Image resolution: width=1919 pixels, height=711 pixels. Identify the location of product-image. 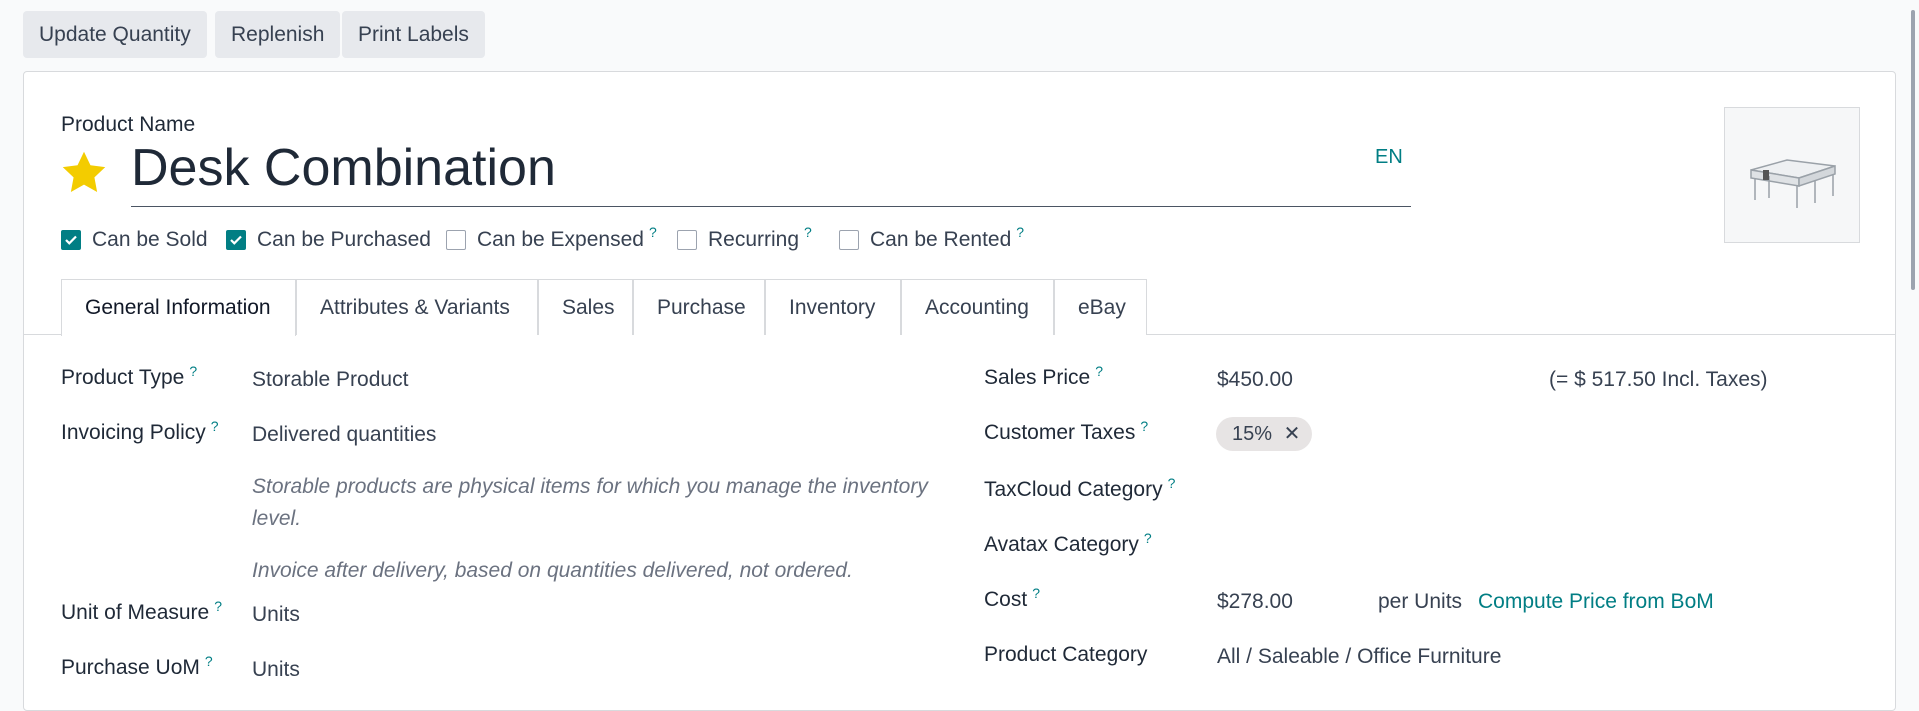
(1792, 175).